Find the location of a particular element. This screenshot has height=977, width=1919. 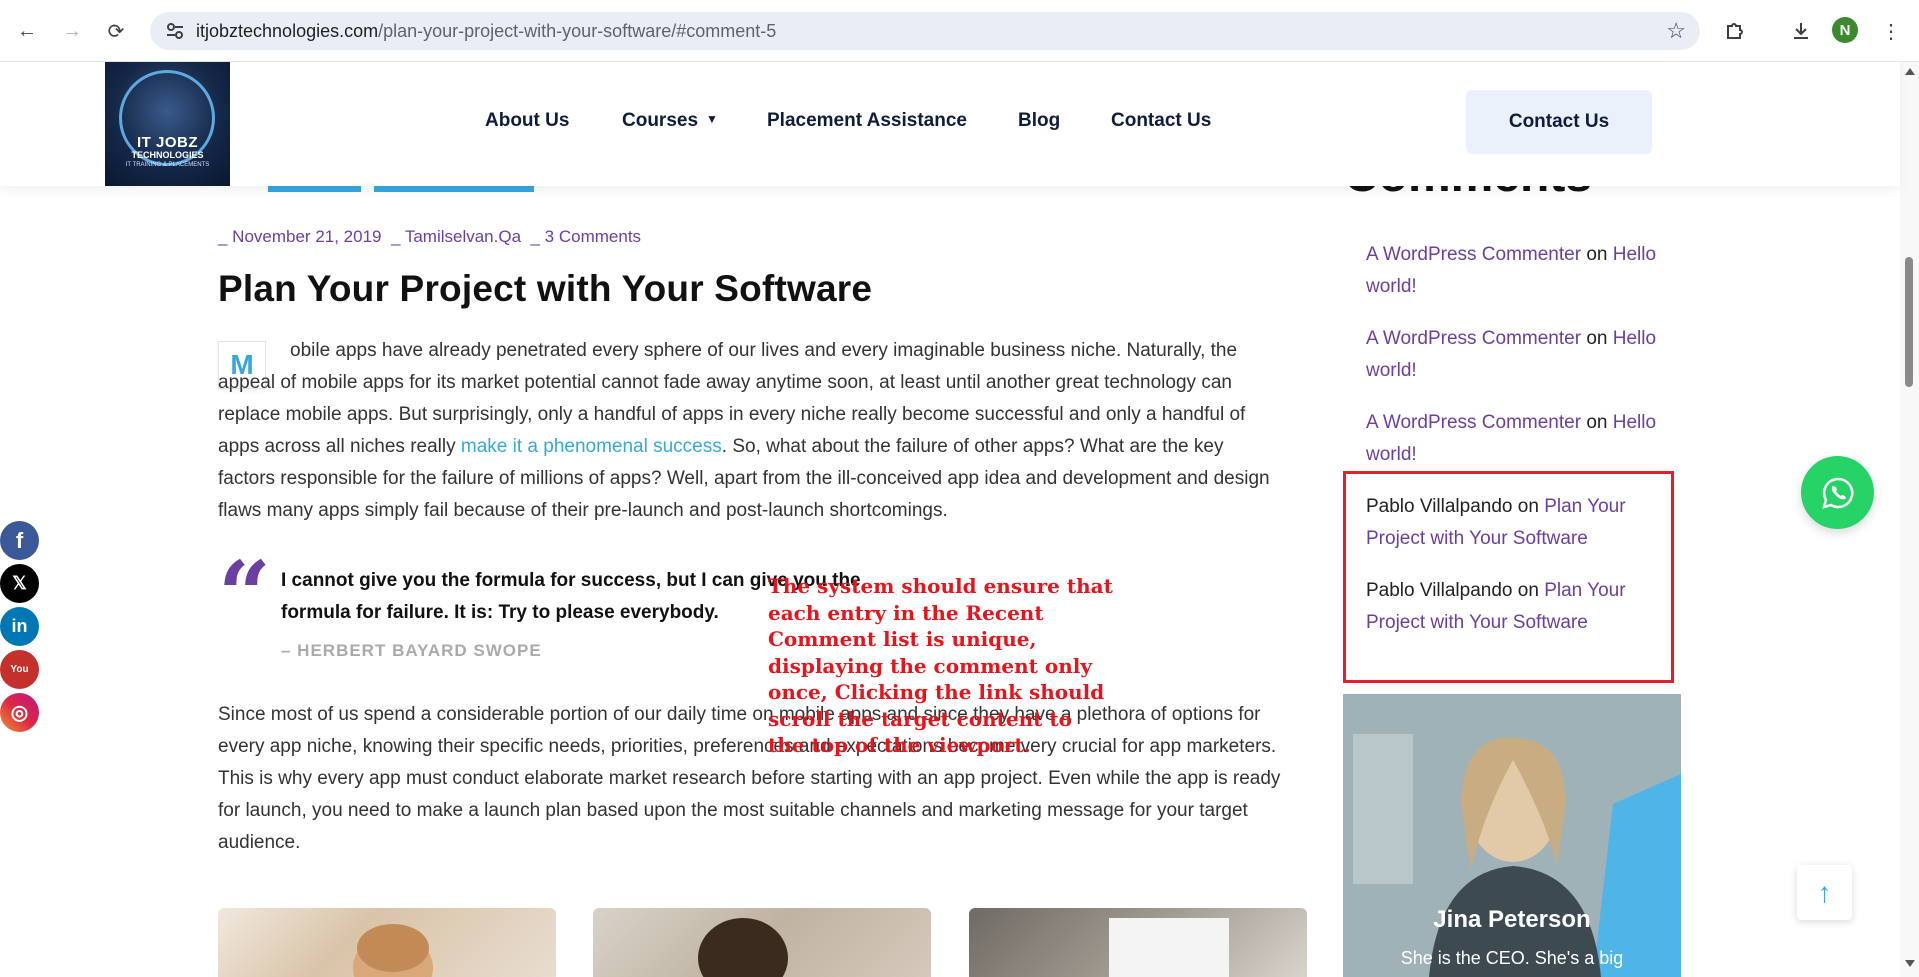

quote-icon: “ is located at coordinates (244, 595).